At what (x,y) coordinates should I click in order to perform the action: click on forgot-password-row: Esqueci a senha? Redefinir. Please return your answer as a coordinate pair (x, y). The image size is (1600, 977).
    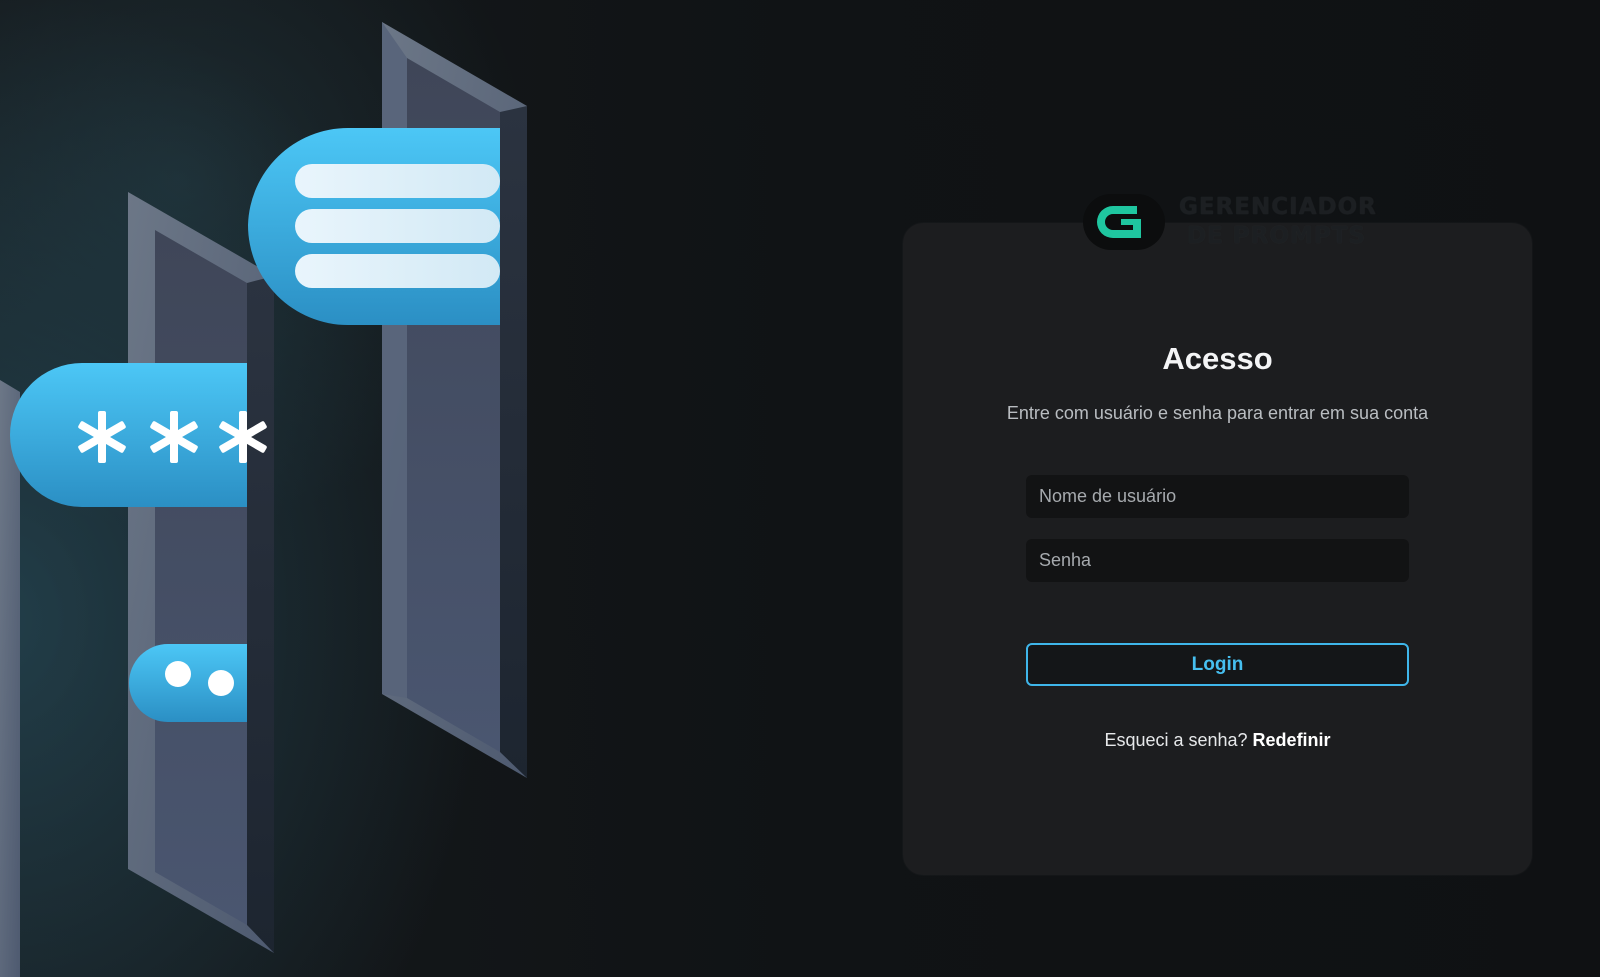
    Looking at the image, I should click on (1217, 740).